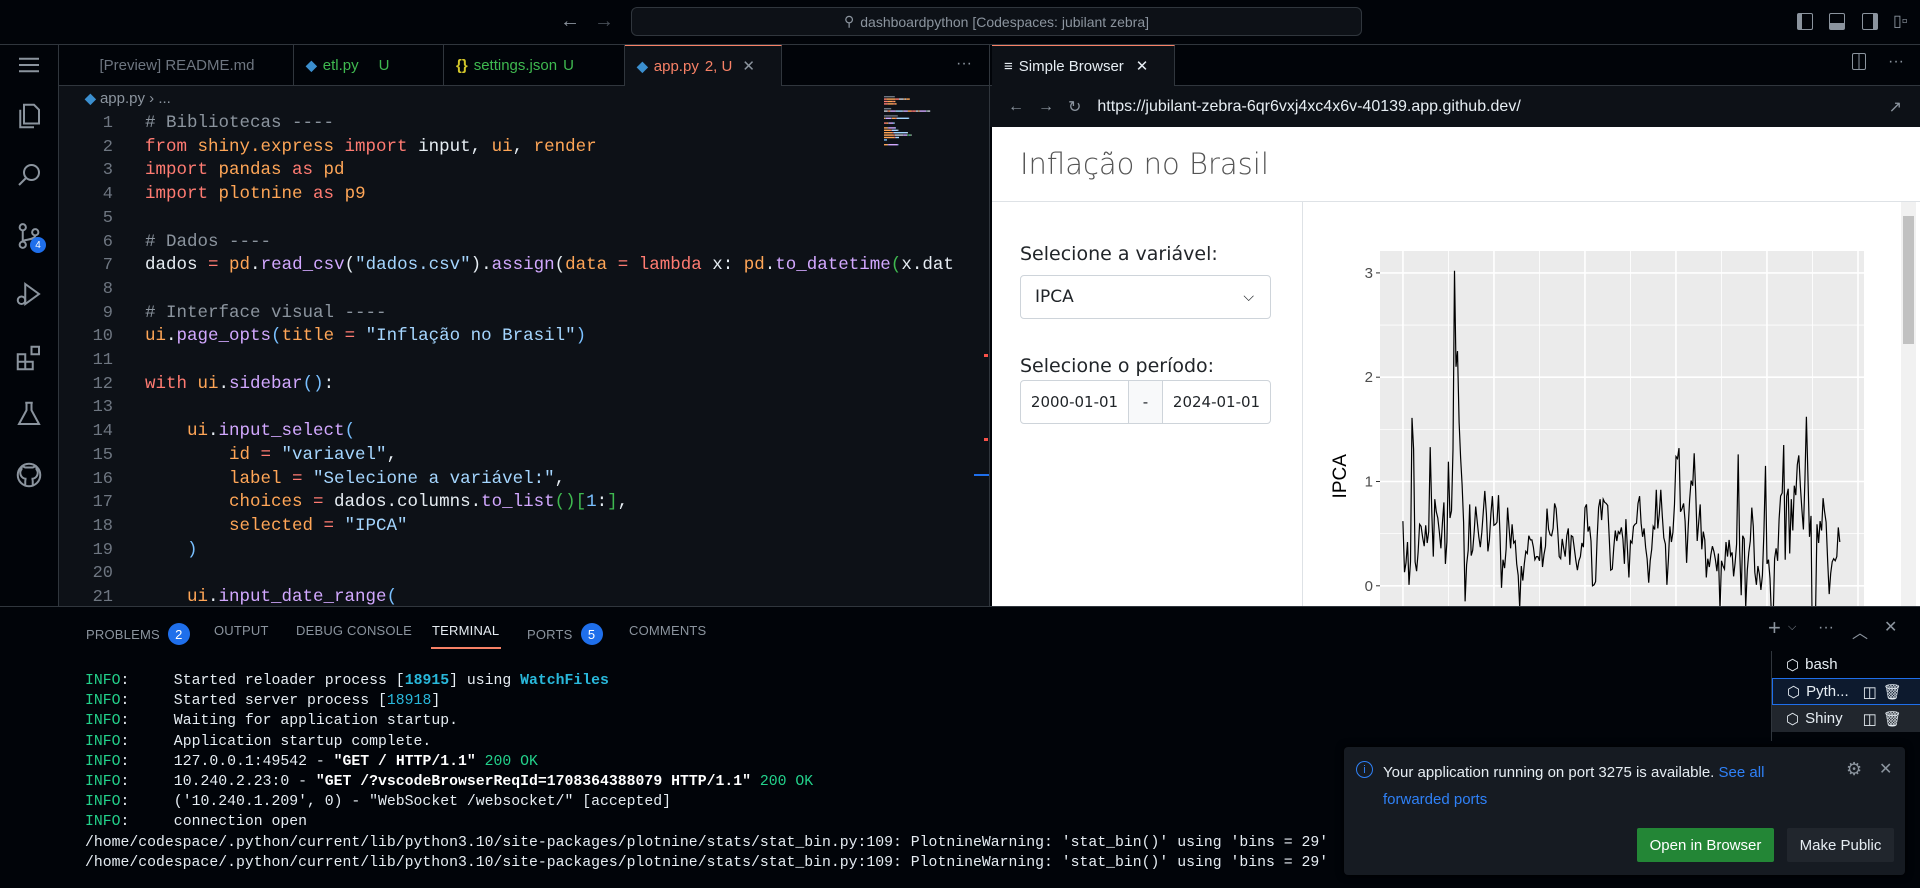 The height and width of the screenshot is (888, 1920). Describe the element at coordinates (1016, 107) in the screenshot. I see `browser-back-icon: ←` at that location.